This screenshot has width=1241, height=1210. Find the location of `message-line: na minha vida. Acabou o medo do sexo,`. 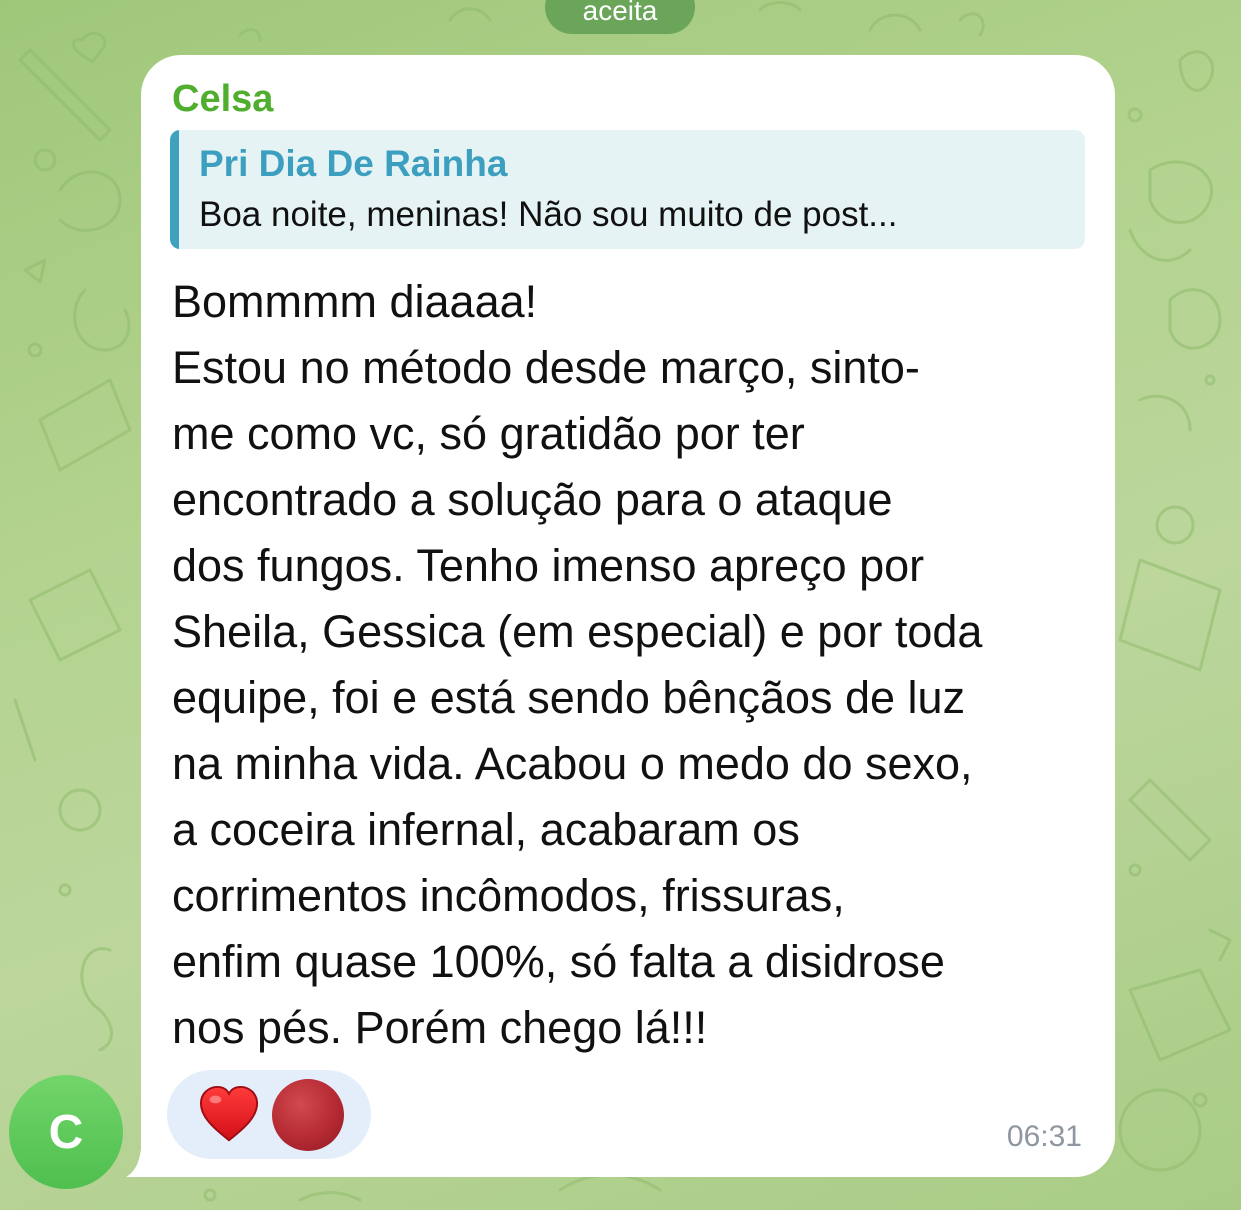

message-line: na minha vida. Acabou o medo do sexo, is located at coordinates (572, 763).